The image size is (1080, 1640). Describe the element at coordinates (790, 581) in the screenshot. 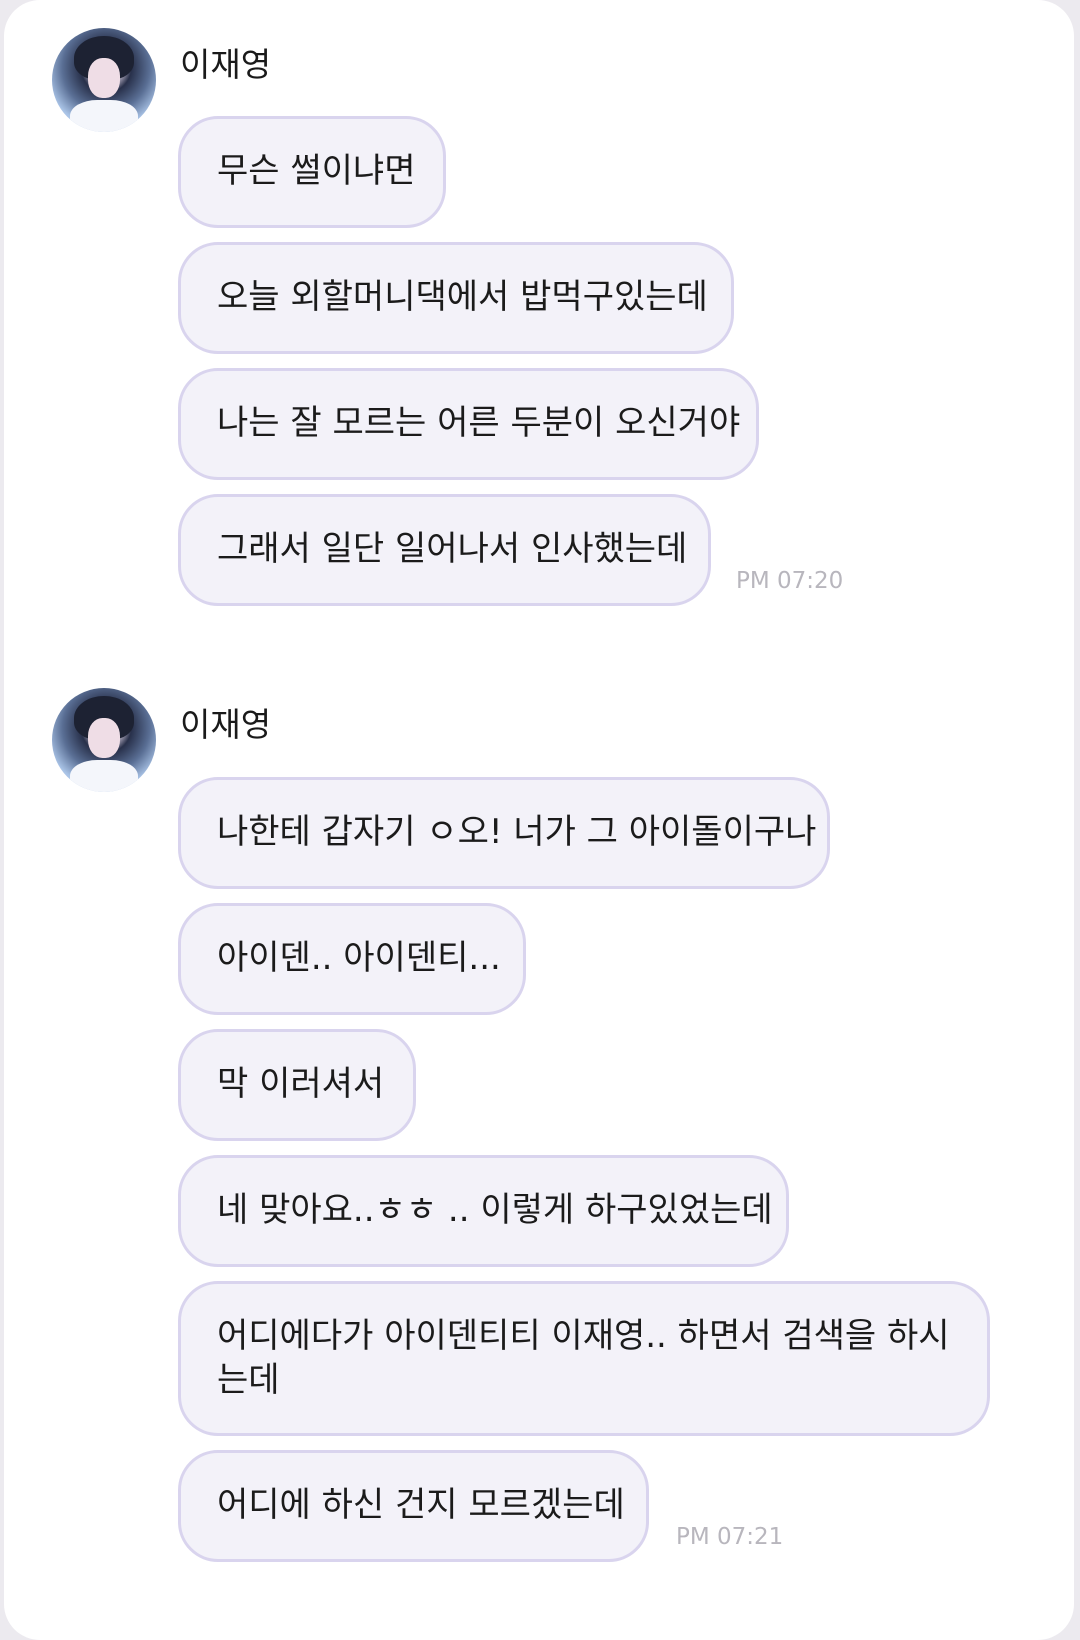

I see `message-timestamp: PM 07:20` at that location.